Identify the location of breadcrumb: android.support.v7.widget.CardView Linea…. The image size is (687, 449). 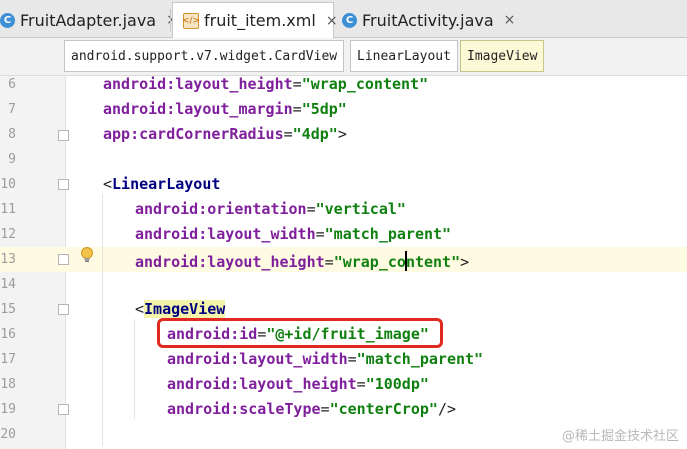
(343, 57).